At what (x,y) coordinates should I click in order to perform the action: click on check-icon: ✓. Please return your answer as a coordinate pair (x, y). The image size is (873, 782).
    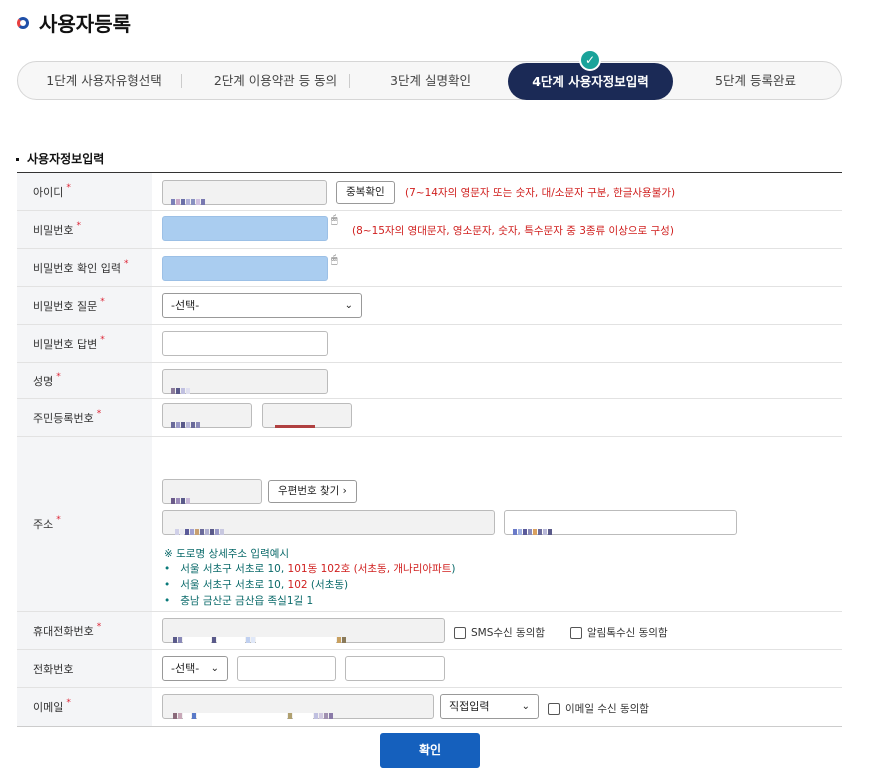
    Looking at the image, I should click on (590, 60).